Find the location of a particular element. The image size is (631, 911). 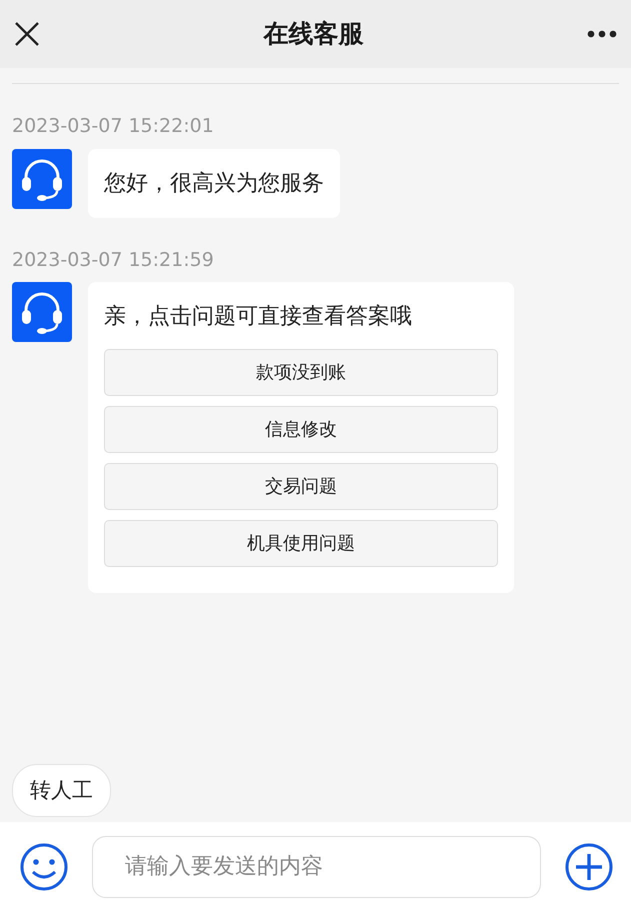

message-input: 请输入要发送的内容 is located at coordinates (316, 867).